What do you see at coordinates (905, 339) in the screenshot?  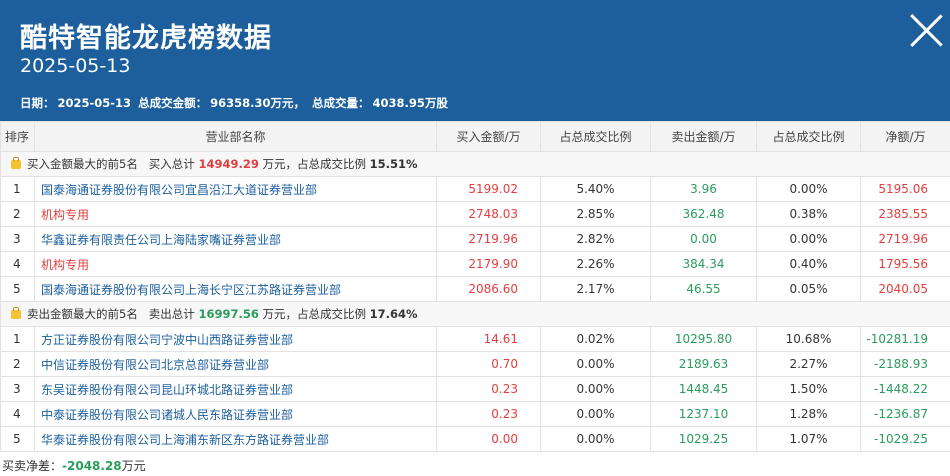 I see `net-amount-cell: -10281.19` at bounding box center [905, 339].